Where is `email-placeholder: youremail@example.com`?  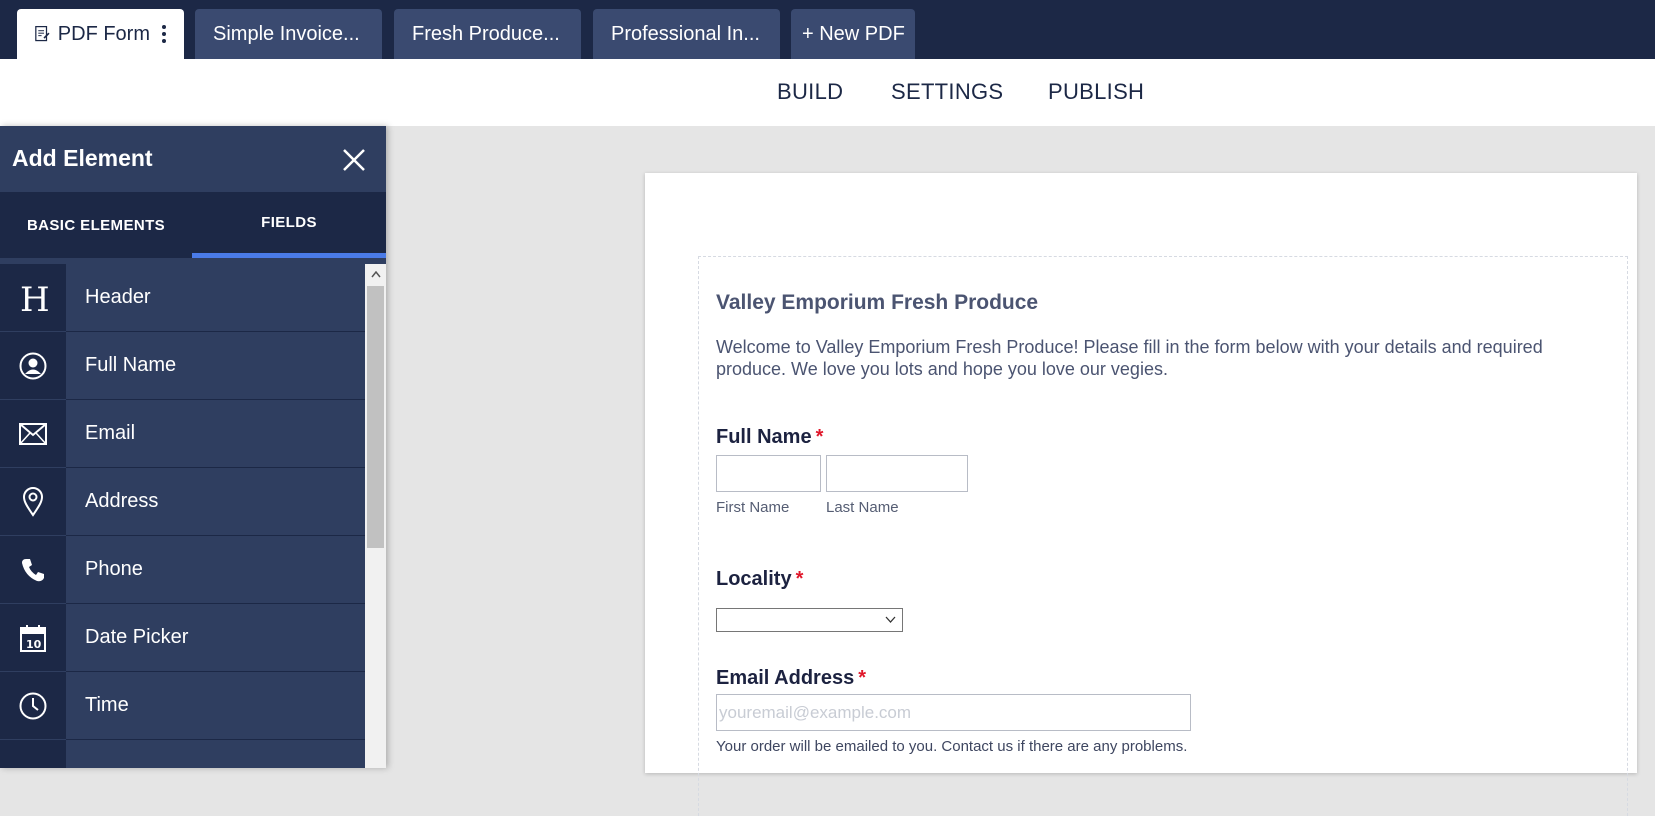 email-placeholder: youremail@example.com is located at coordinates (815, 712).